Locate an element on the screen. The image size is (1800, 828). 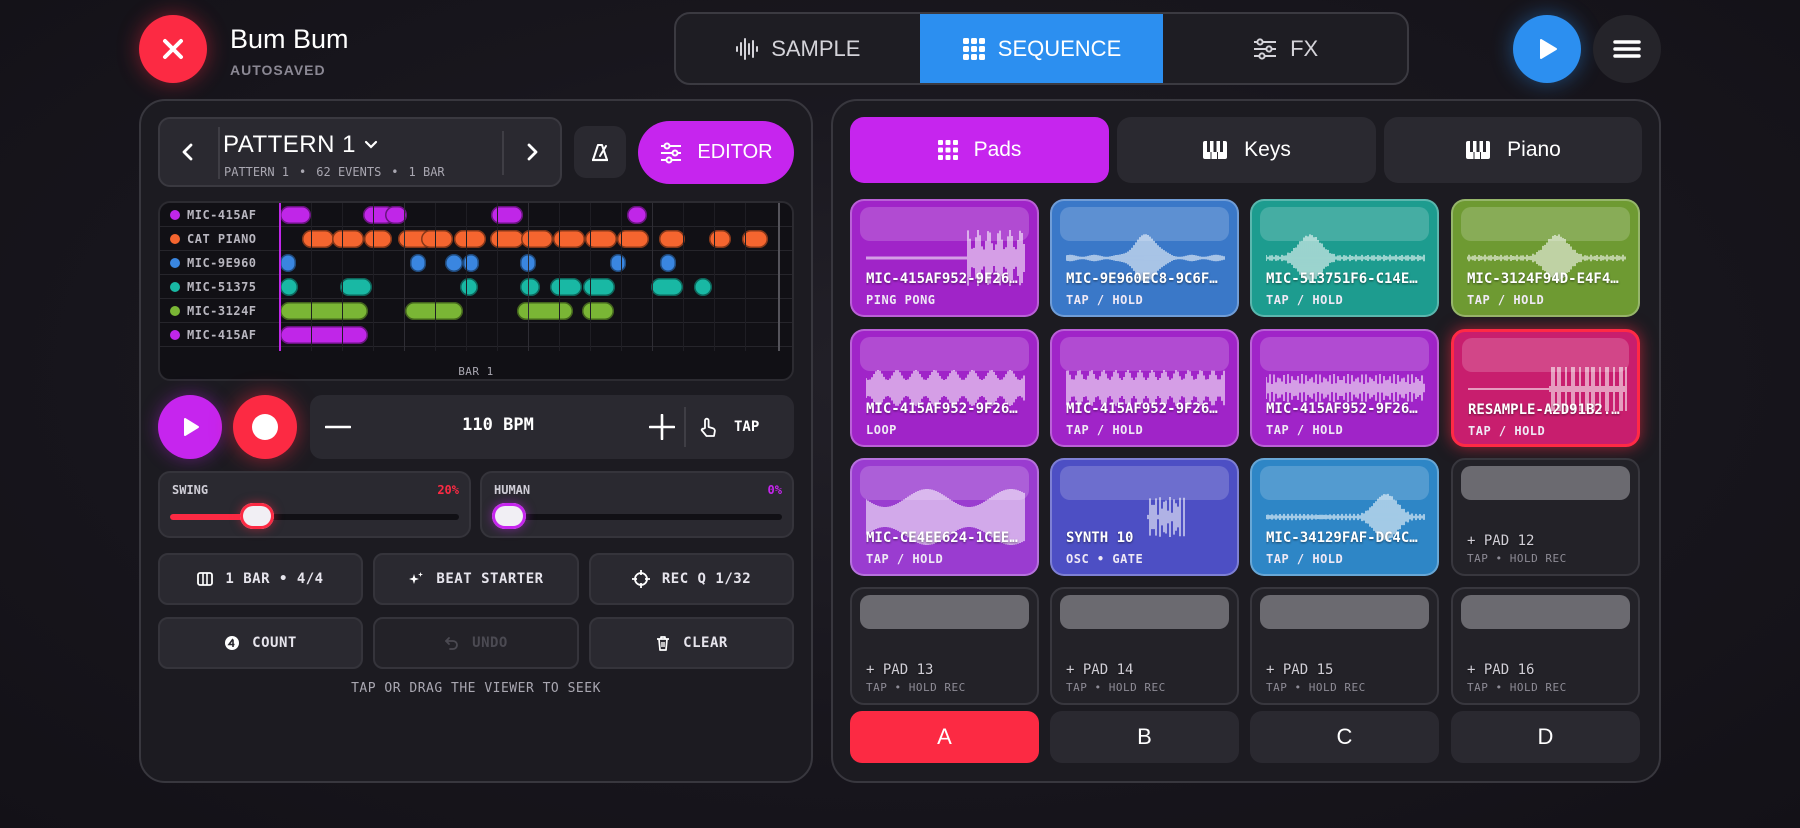
pad-1: MIC-415AF952-9F26... PING PONG is located at coordinates (944, 258).